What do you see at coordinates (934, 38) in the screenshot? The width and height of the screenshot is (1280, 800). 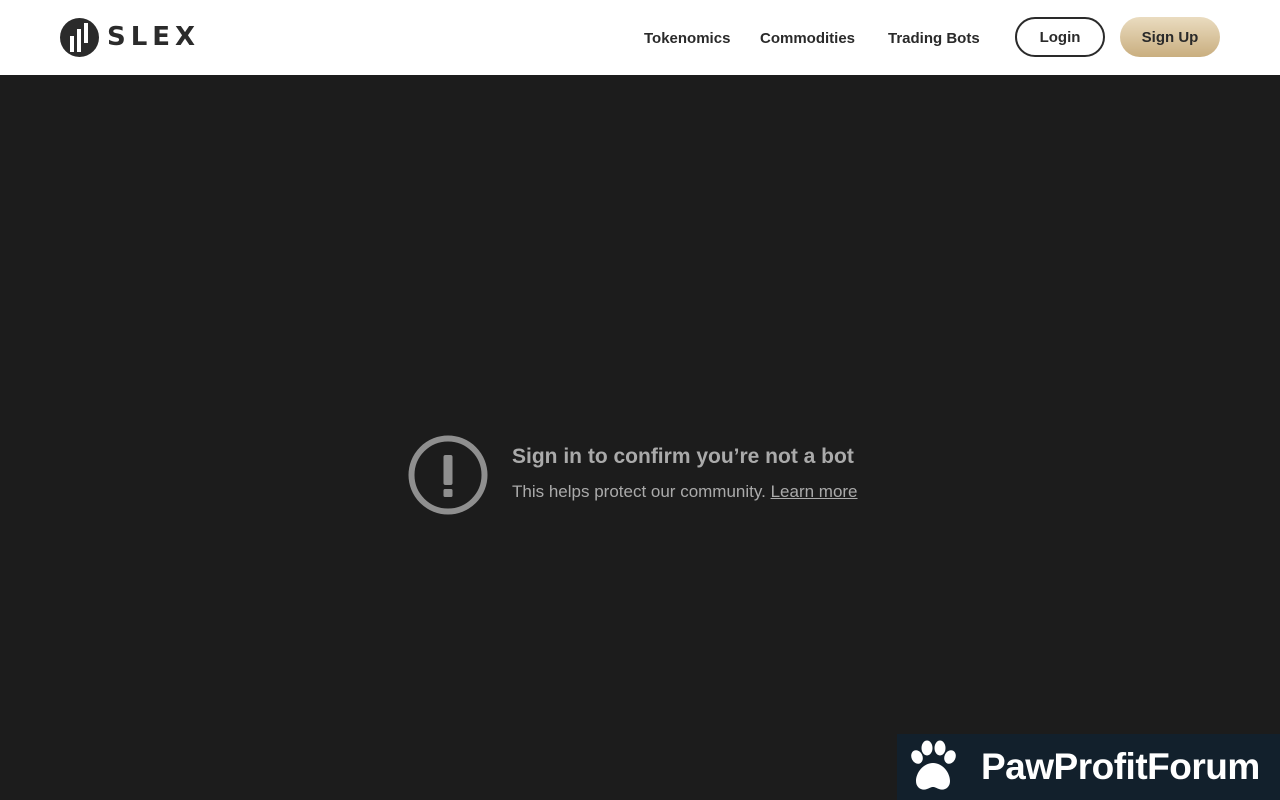 I see `nav-trading-bots: Trading Bots` at bounding box center [934, 38].